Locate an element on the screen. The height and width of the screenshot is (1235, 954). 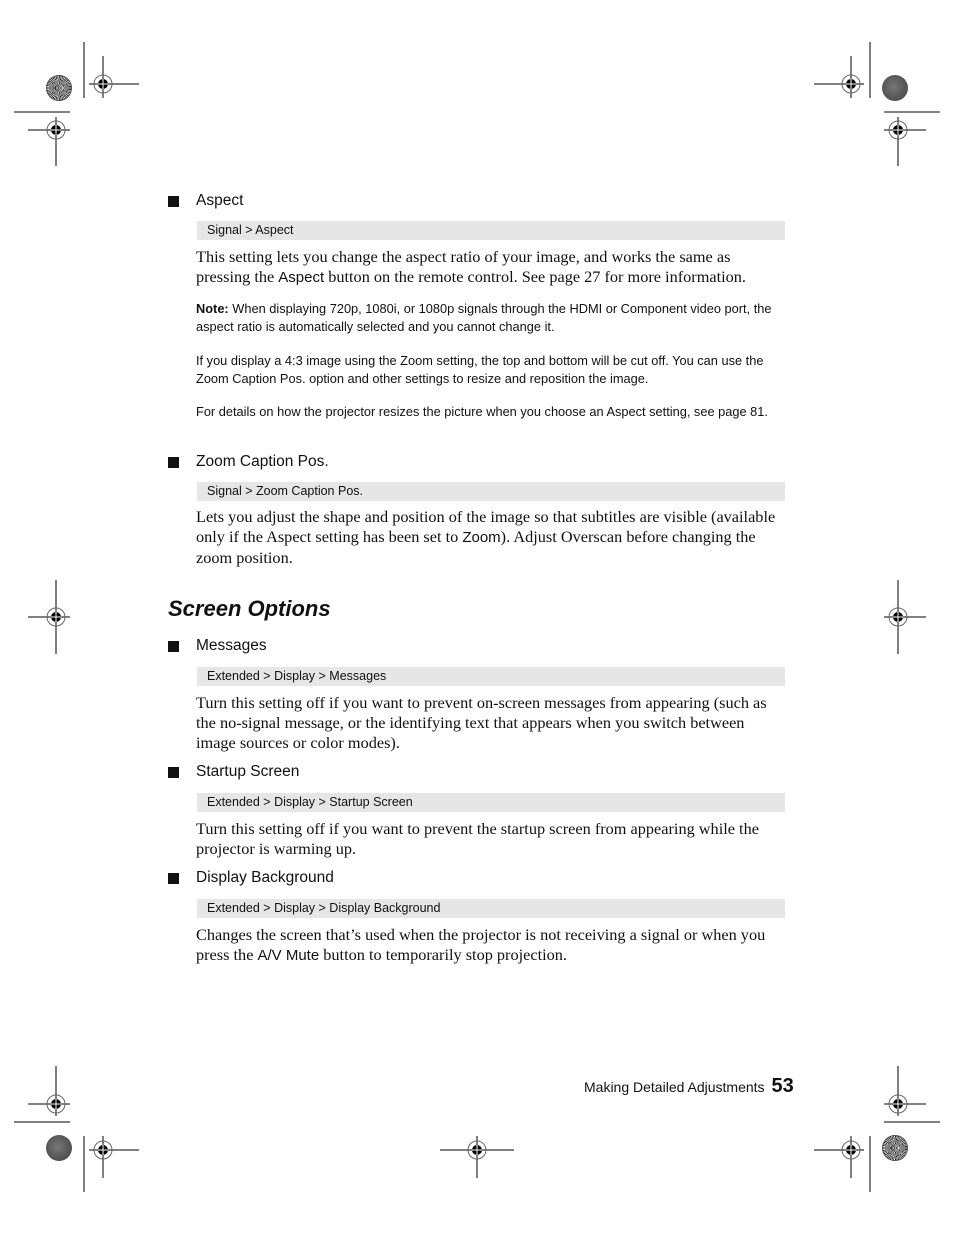
crop-mark-bottom-center is located at coordinates (477, 1157).